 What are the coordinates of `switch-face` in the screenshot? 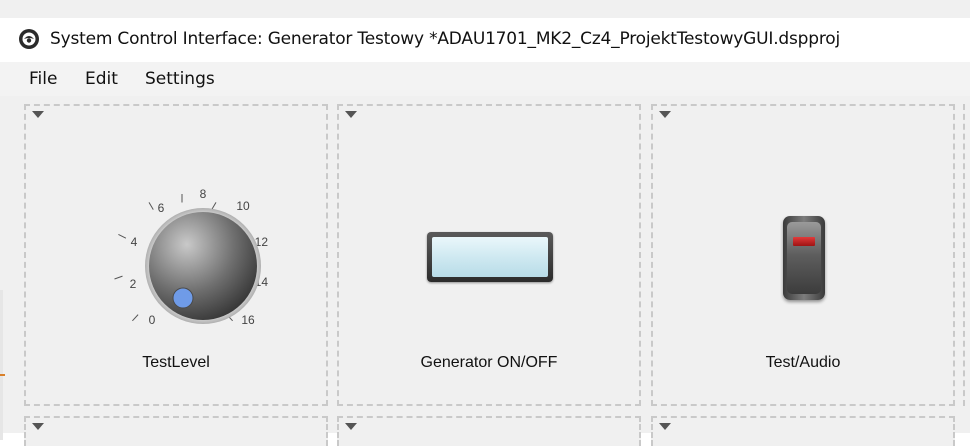 It's located at (804, 258).